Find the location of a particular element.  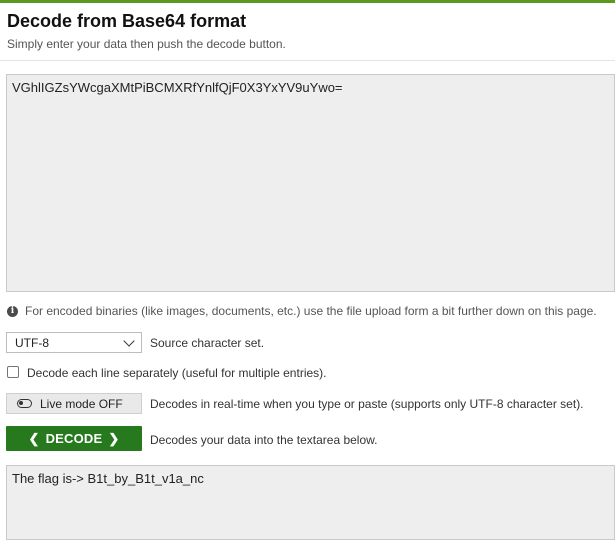

header-divider is located at coordinates (307, 60).